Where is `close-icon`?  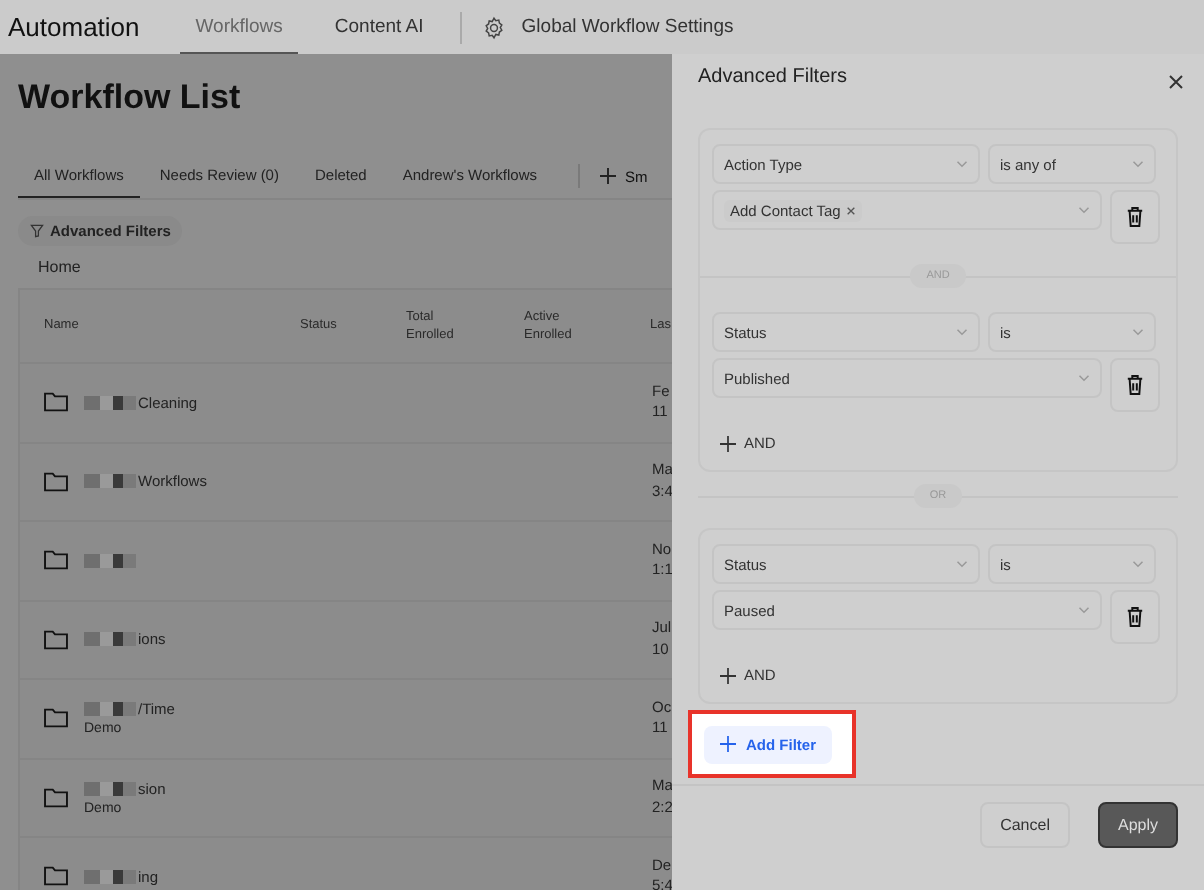
close-icon is located at coordinates (1176, 82).